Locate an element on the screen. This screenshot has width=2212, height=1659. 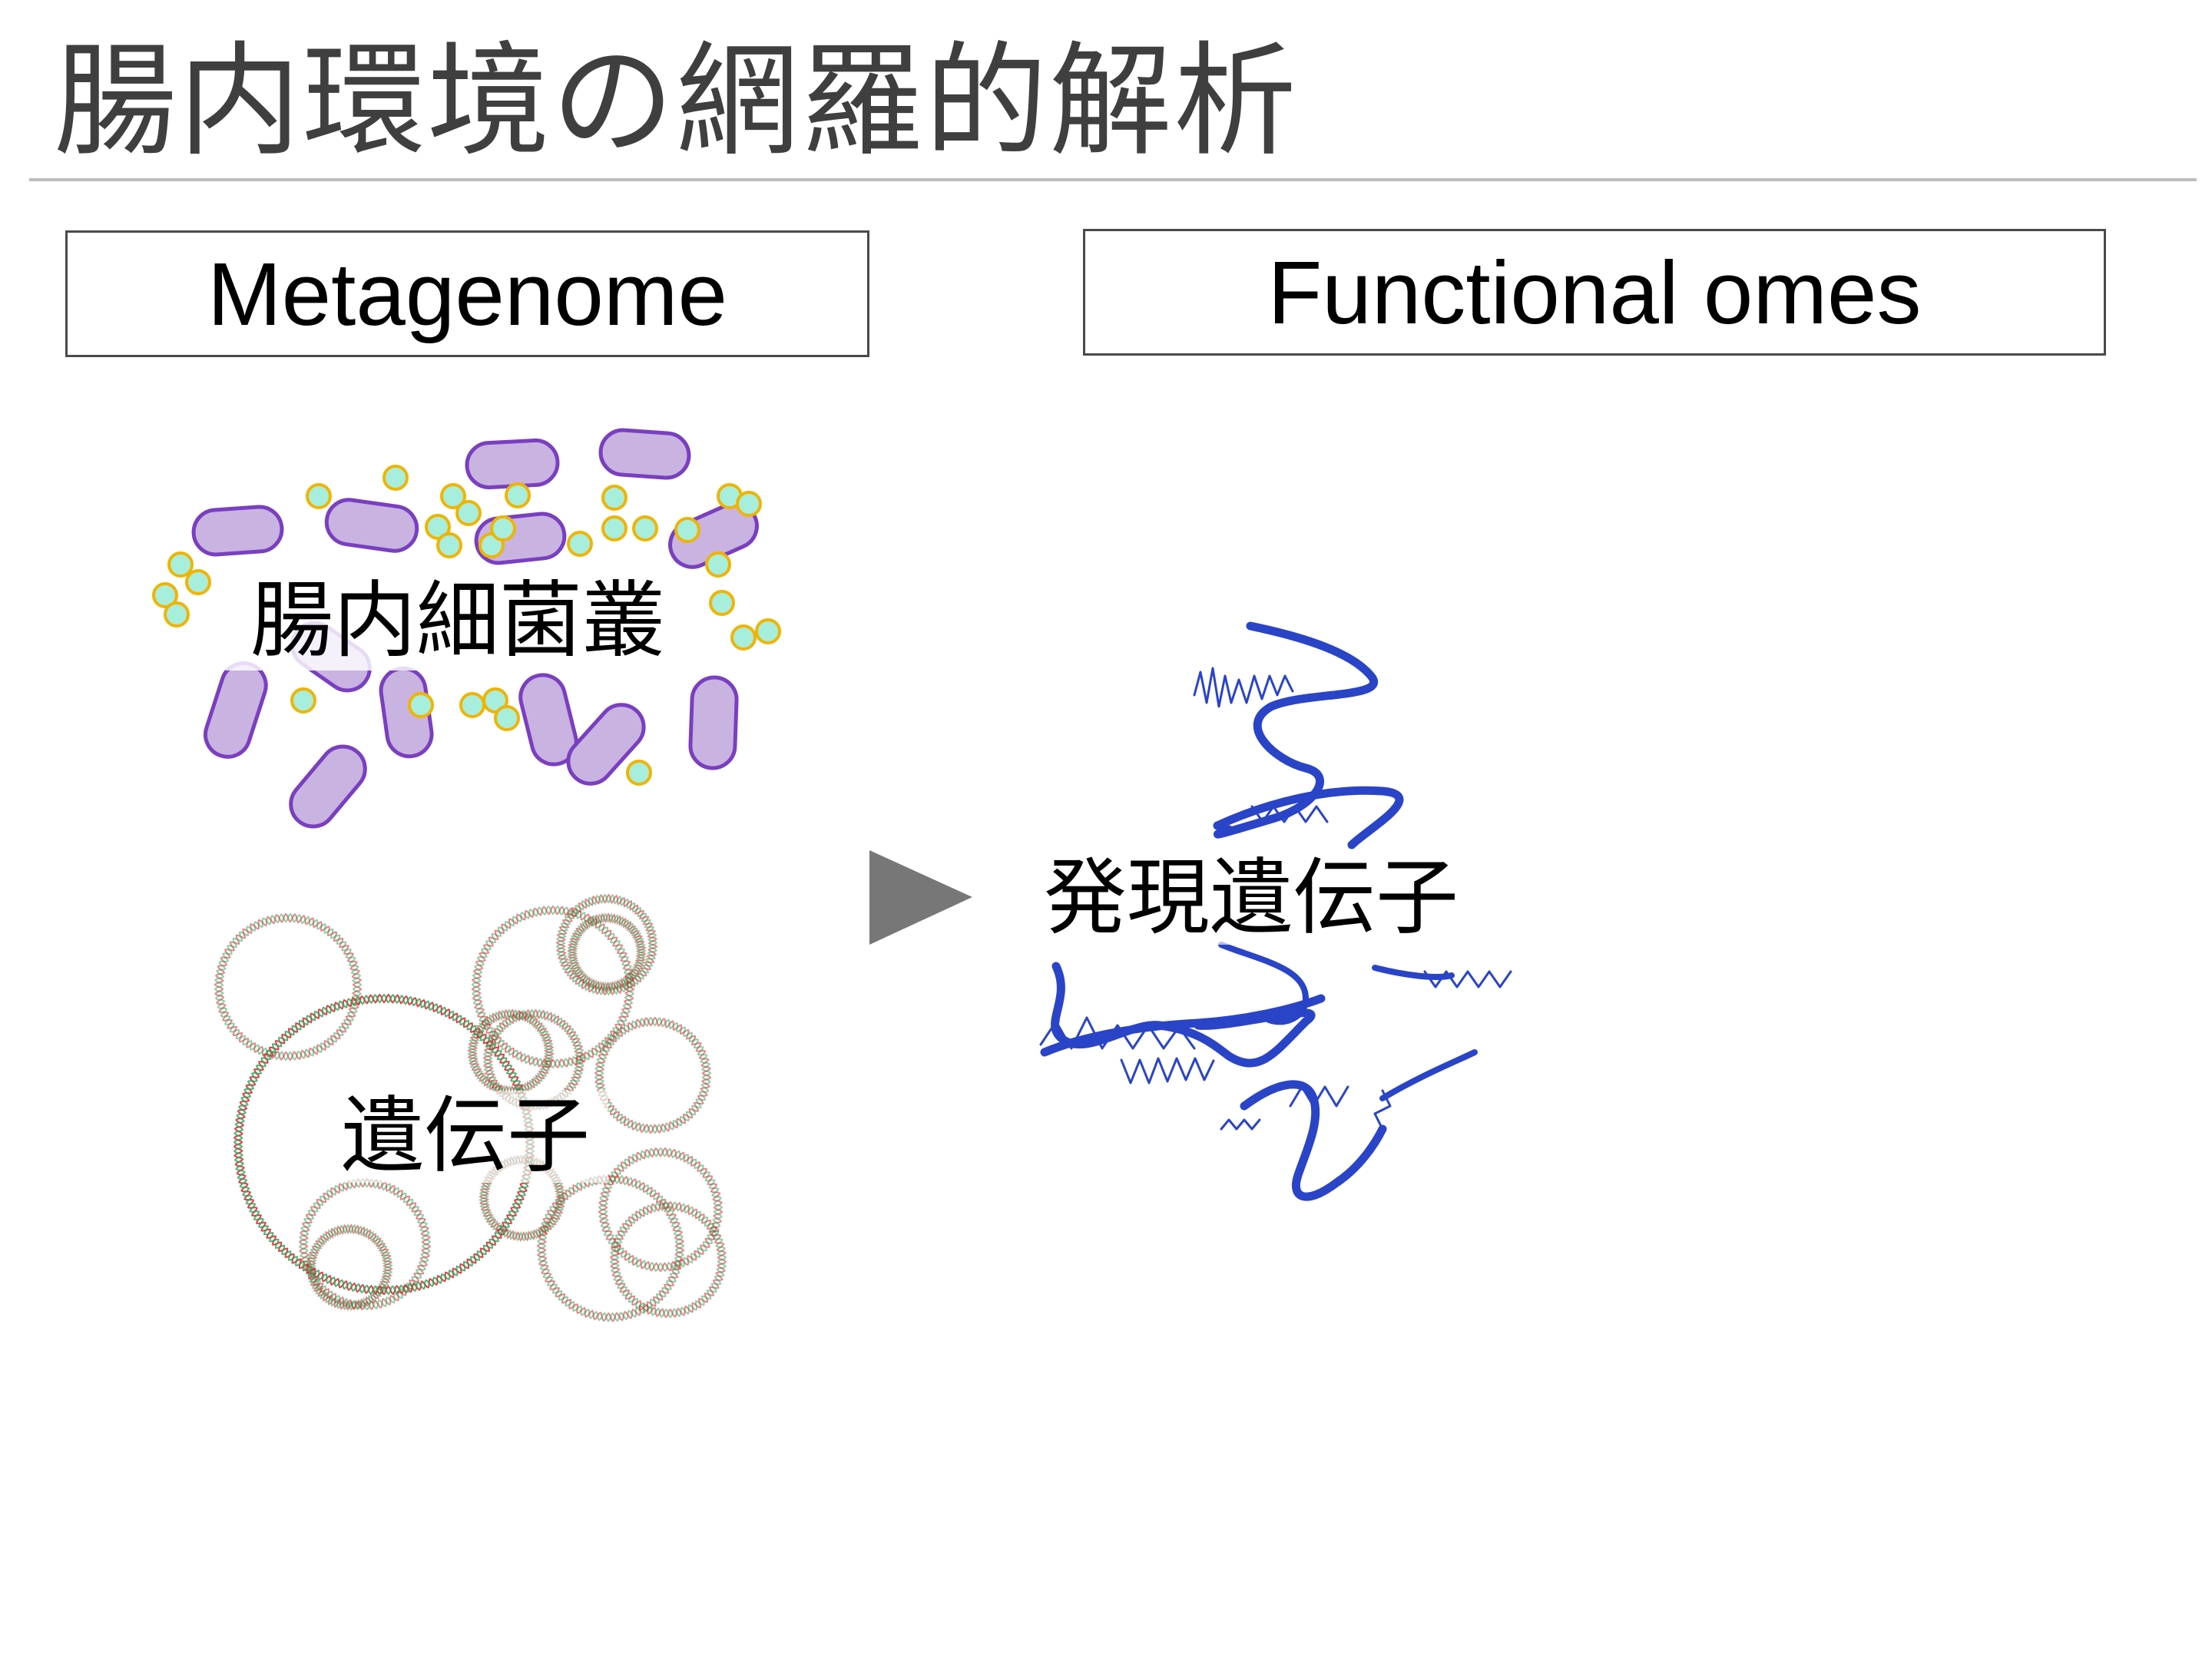
genes-label: 遺伝子 is located at coordinates (466, 1137).